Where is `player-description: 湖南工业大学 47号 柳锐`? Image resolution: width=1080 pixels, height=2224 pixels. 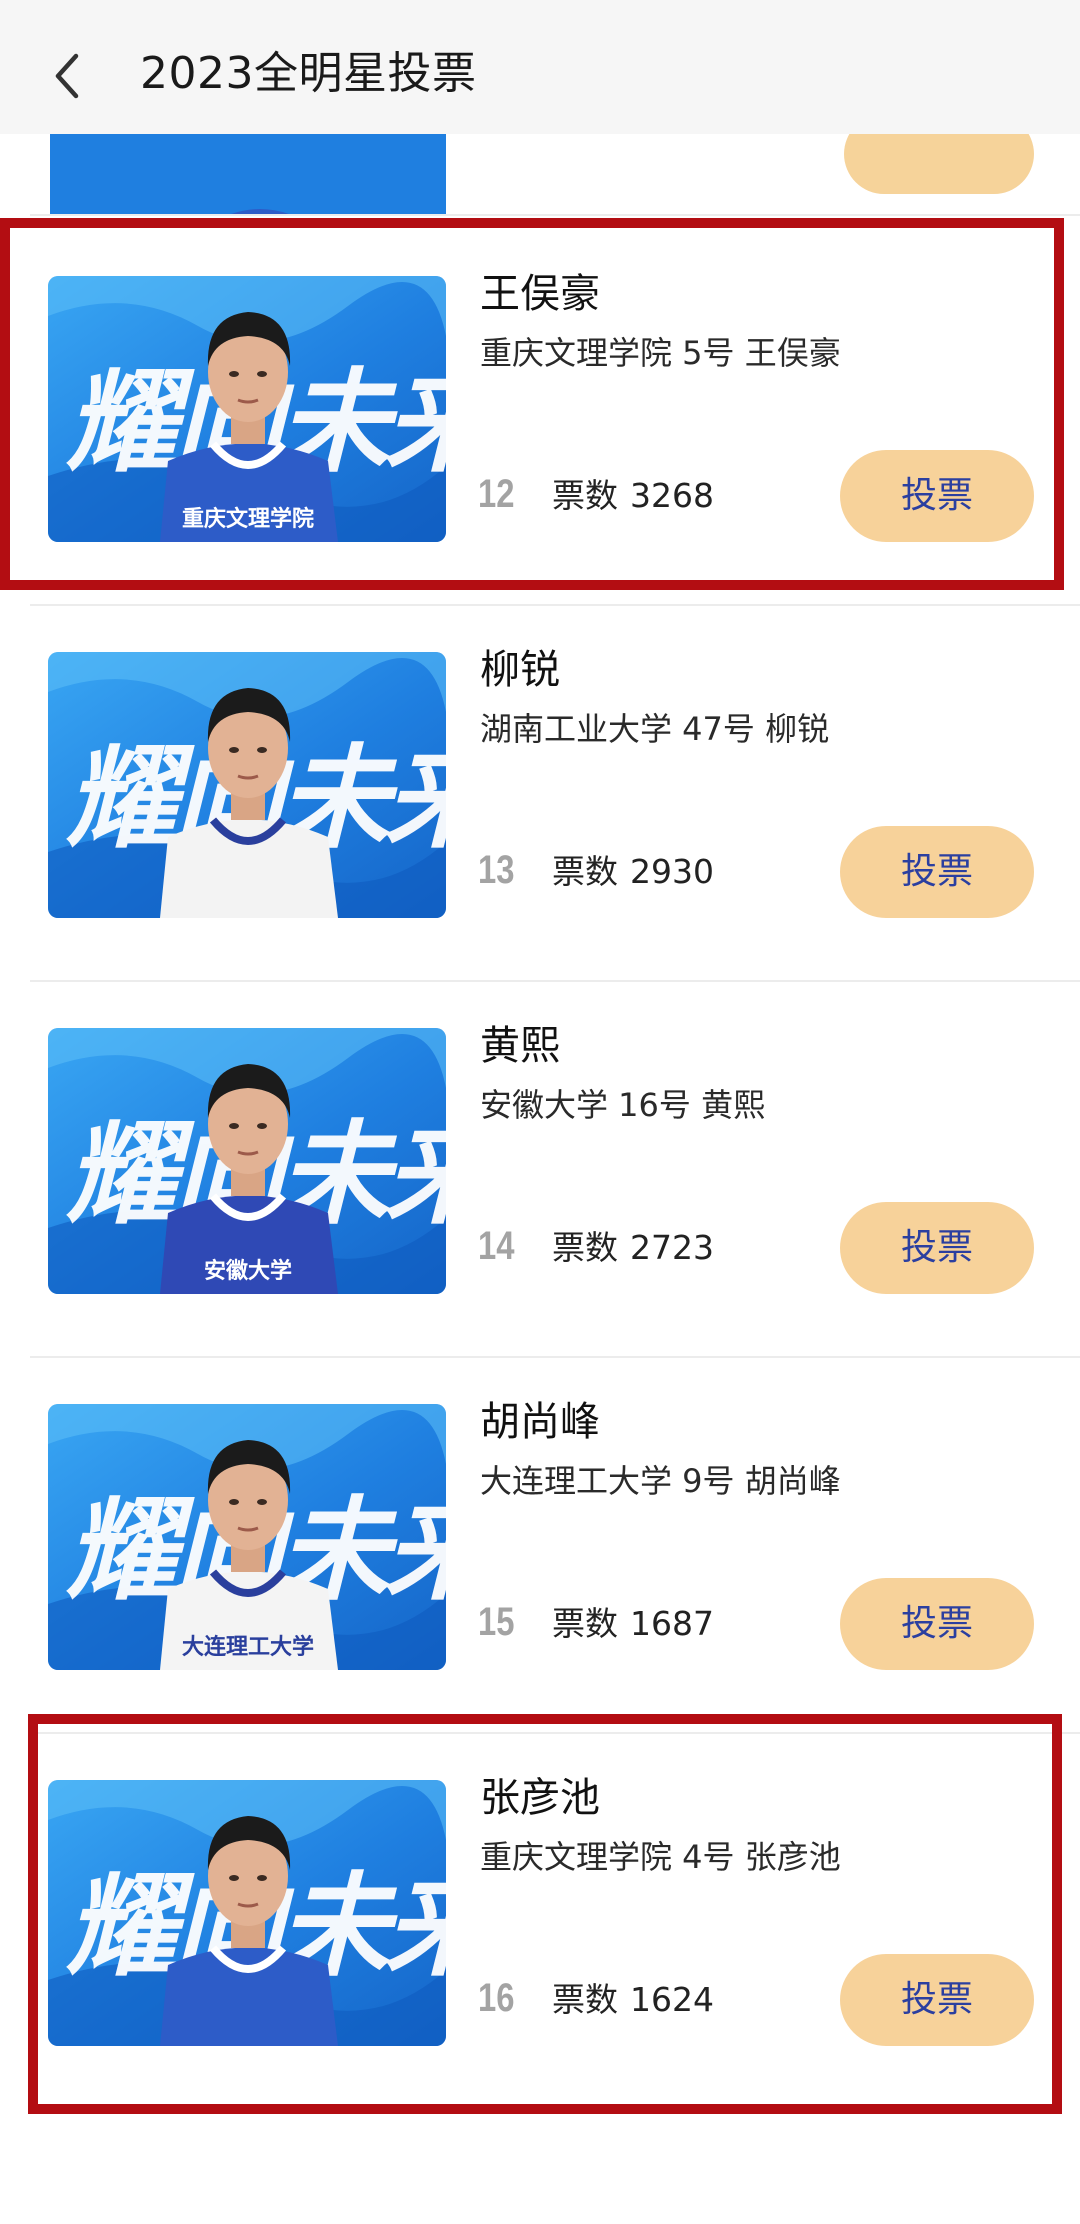
player-description: 湖南工业大学 47号 柳锐 is located at coordinates (655, 729).